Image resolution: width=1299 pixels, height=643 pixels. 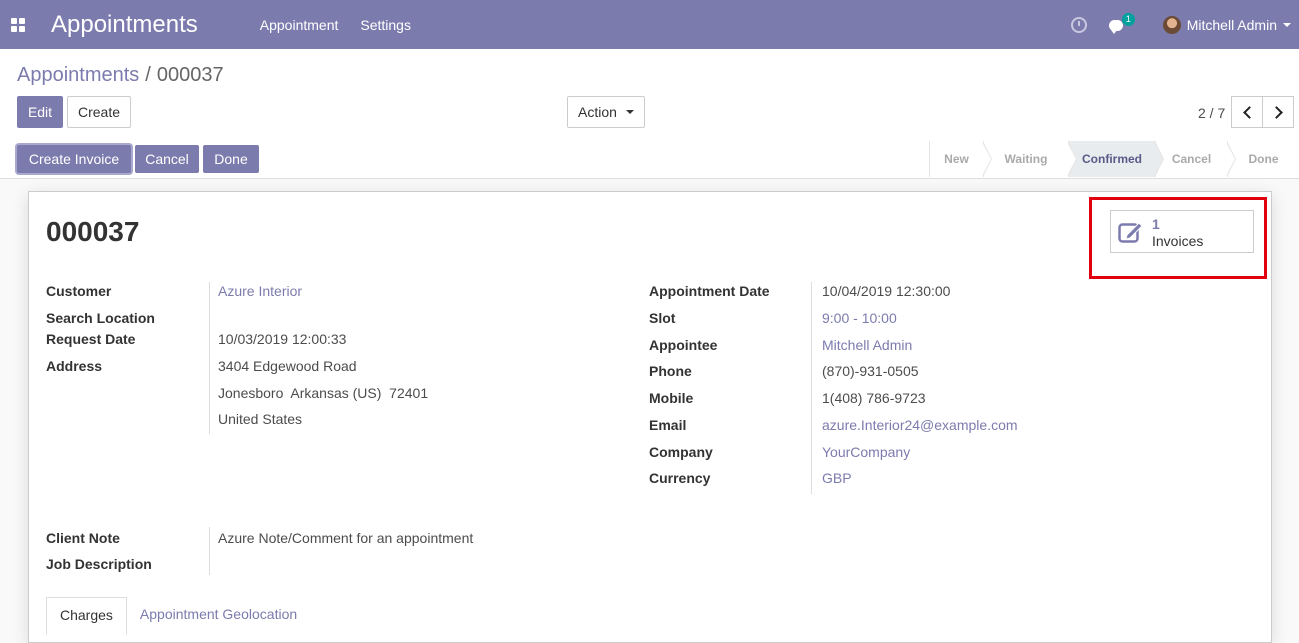 I want to click on chat-icon, so click(x=1115, y=26).